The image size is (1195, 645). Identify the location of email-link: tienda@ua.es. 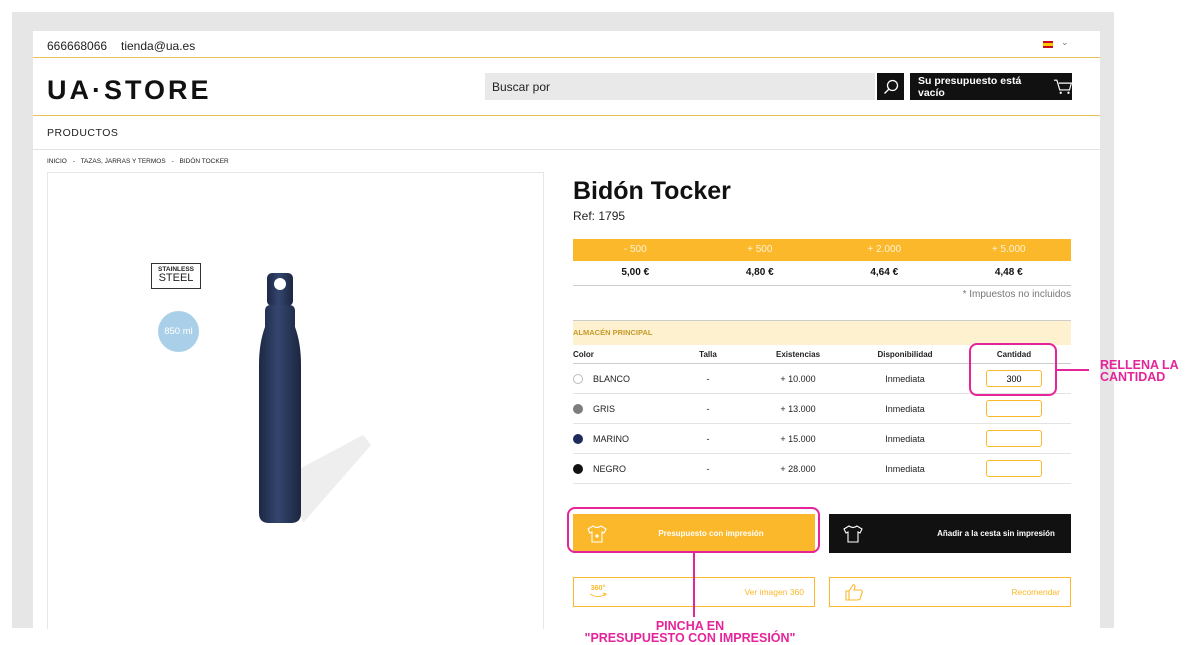
(158, 46).